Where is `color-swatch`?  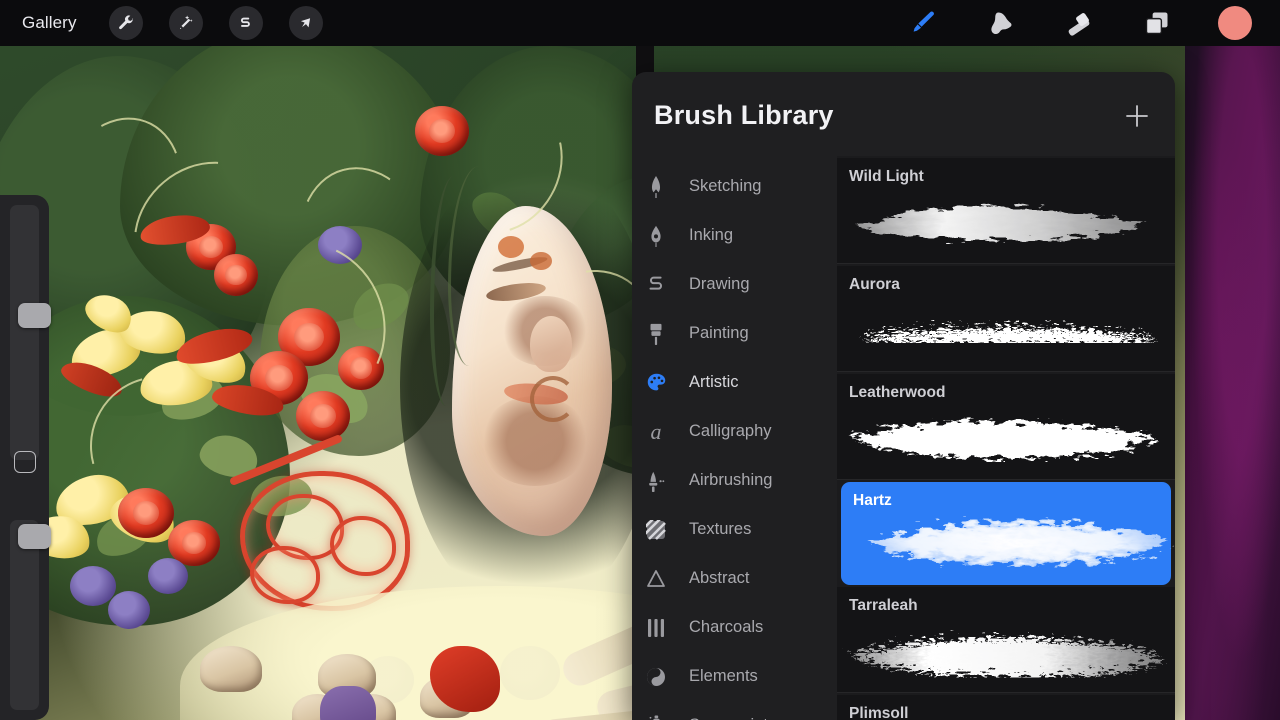
color-swatch is located at coordinates (1235, 23).